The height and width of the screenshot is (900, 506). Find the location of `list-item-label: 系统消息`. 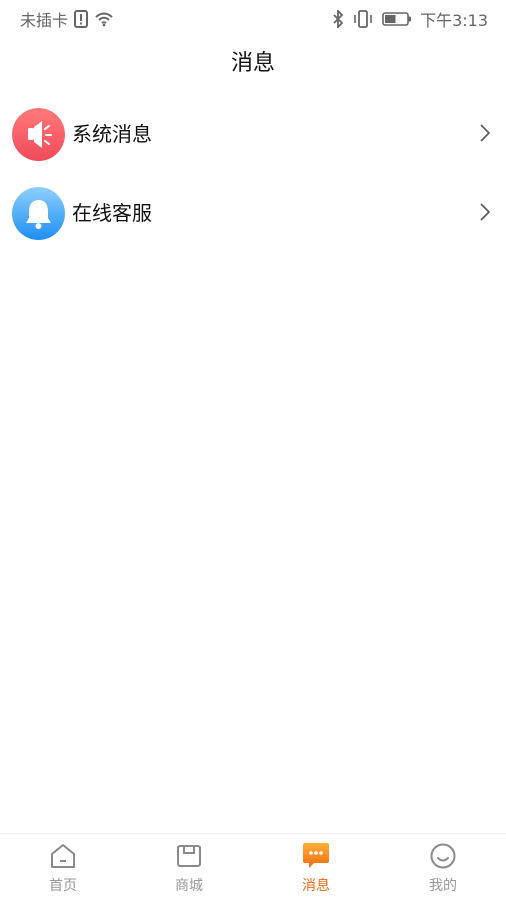

list-item-label: 系统消息 is located at coordinates (112, 134).